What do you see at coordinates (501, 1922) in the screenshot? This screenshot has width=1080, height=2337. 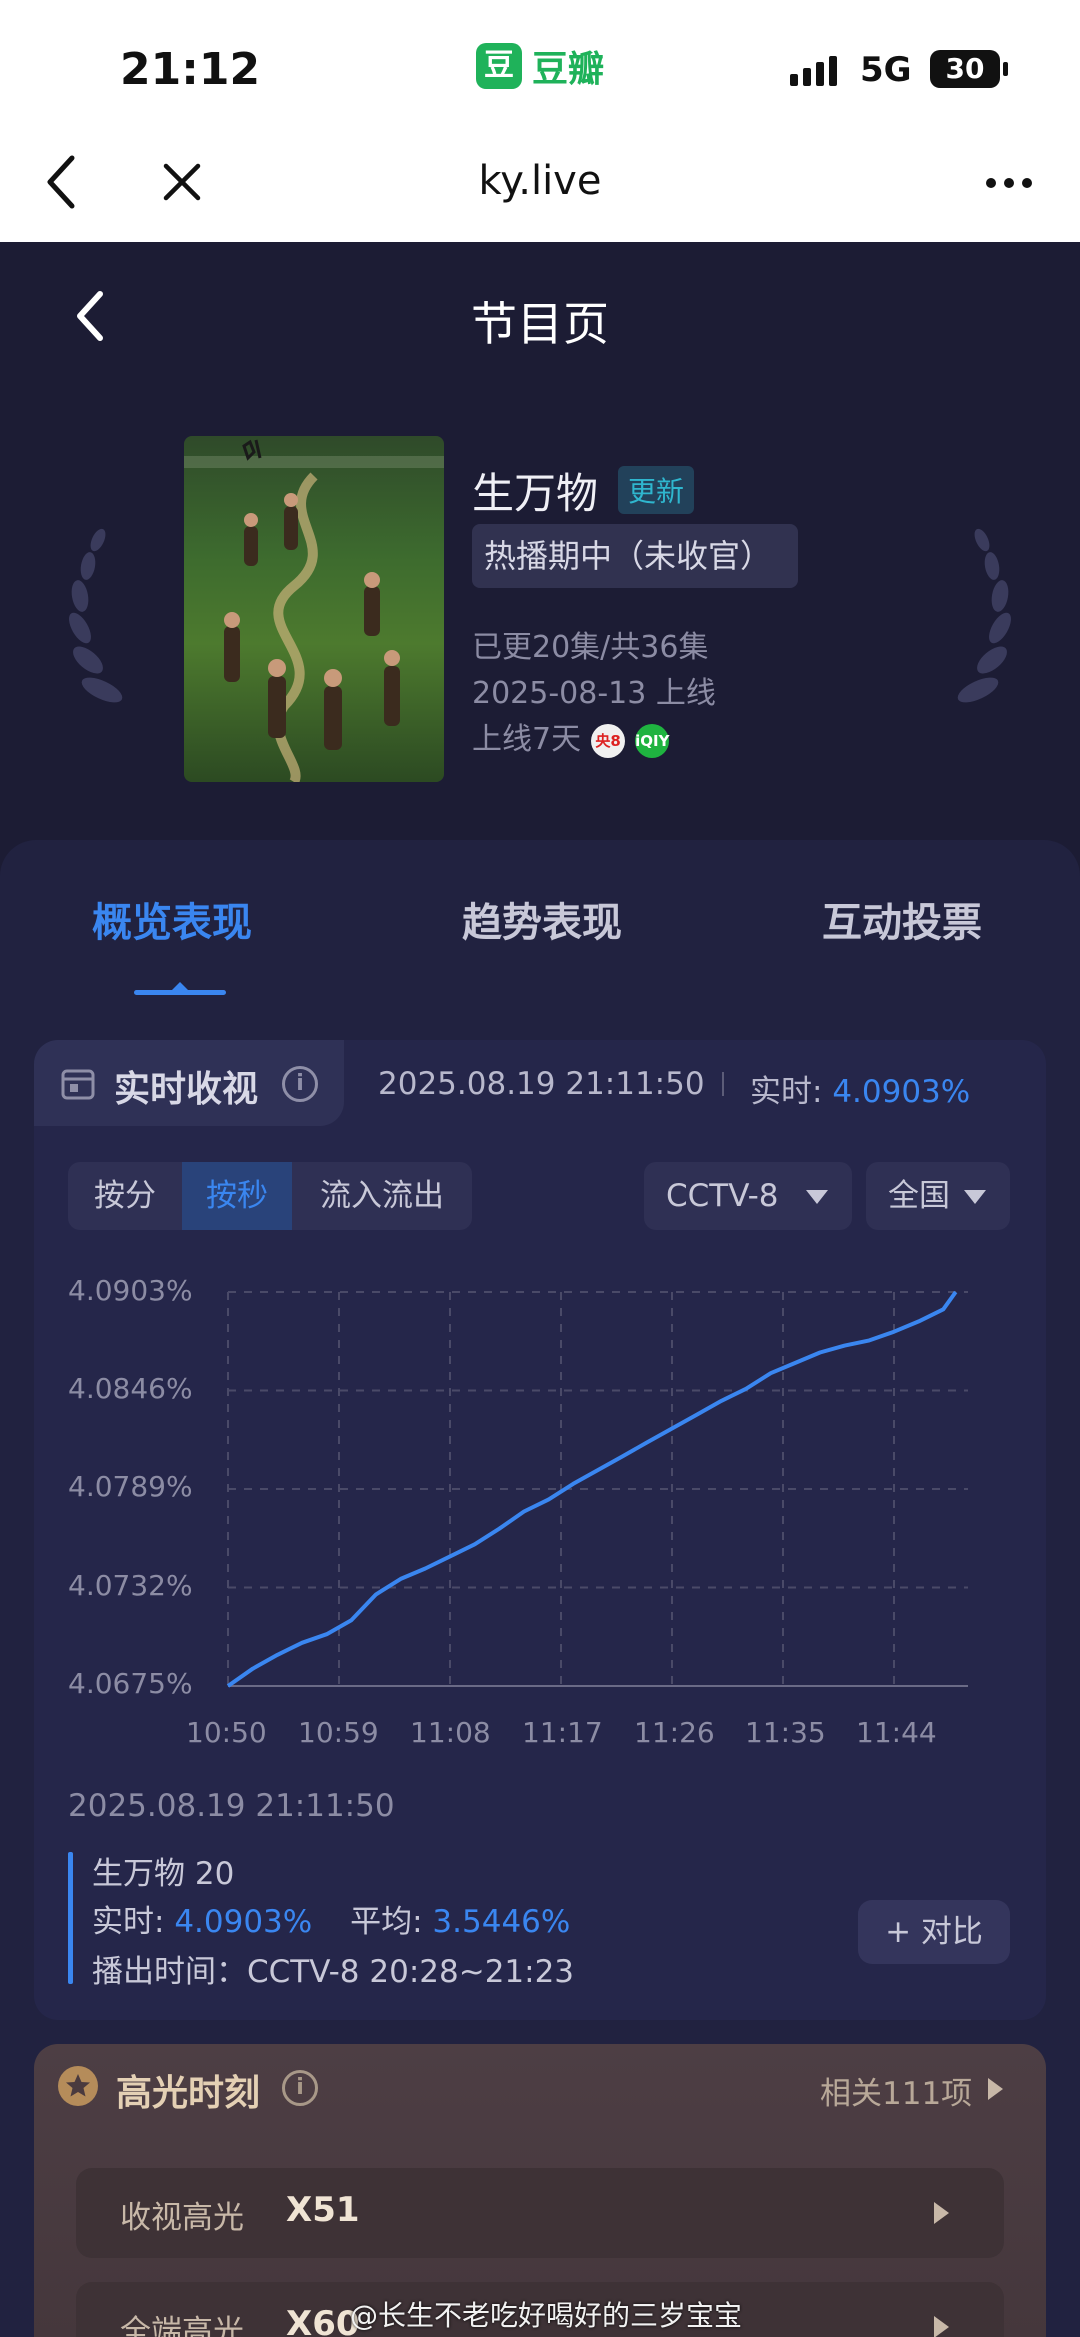 I see `summary-average-value: 3.5446%` at bounding box center [501, 1922].